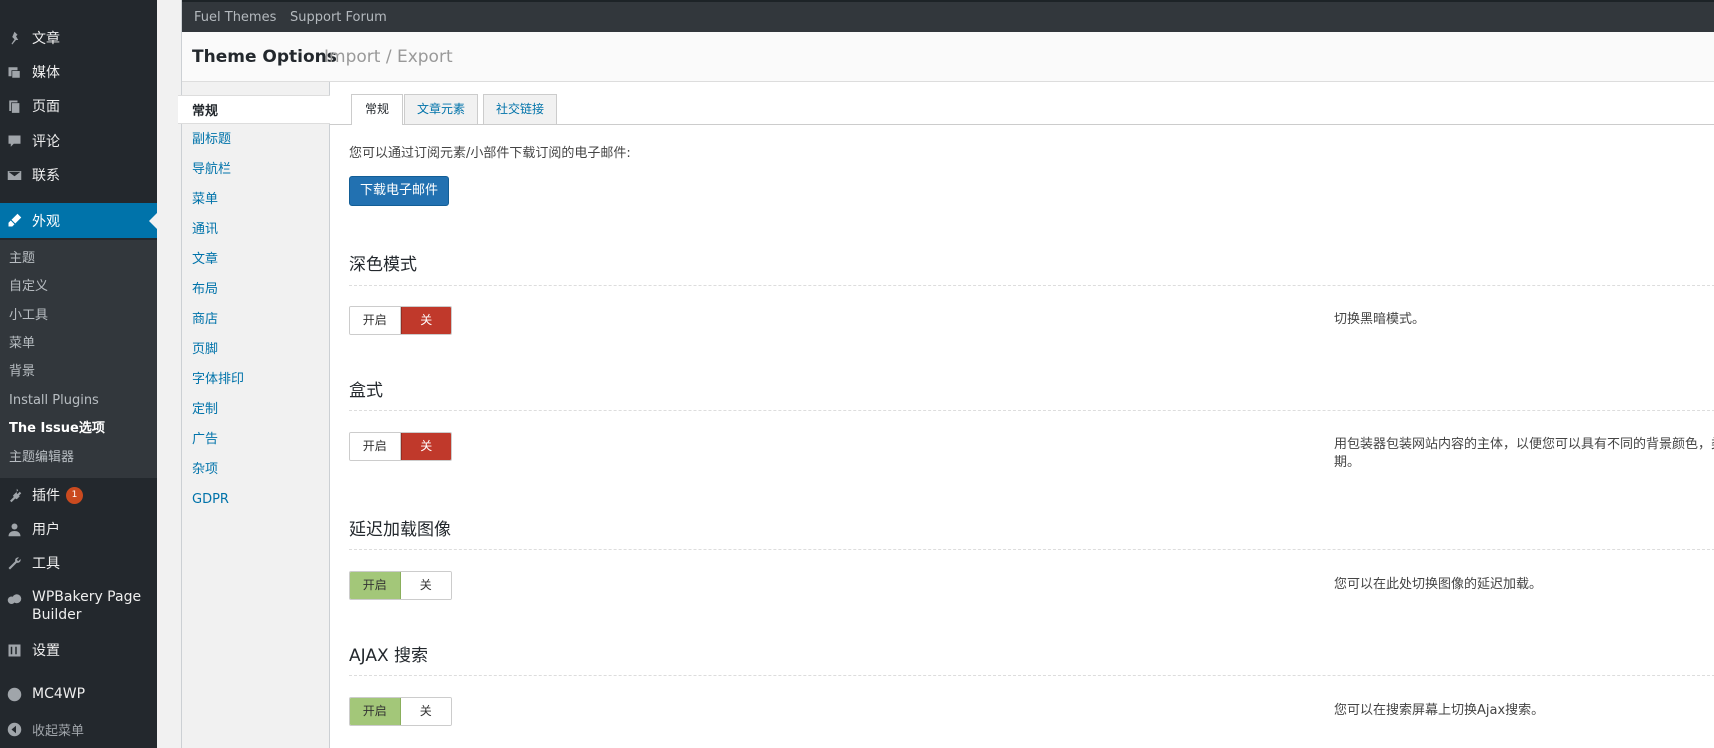 The image size is (1714, 748). Describe the element at coordinates (14, 141) in the screenshot. I see `comment-icon` at that location.